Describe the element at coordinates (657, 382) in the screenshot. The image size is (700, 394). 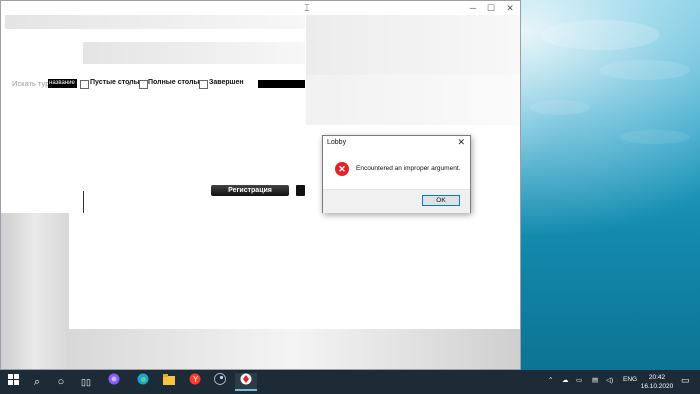
I see `clock: 20:42 16.10.2020` at that location.